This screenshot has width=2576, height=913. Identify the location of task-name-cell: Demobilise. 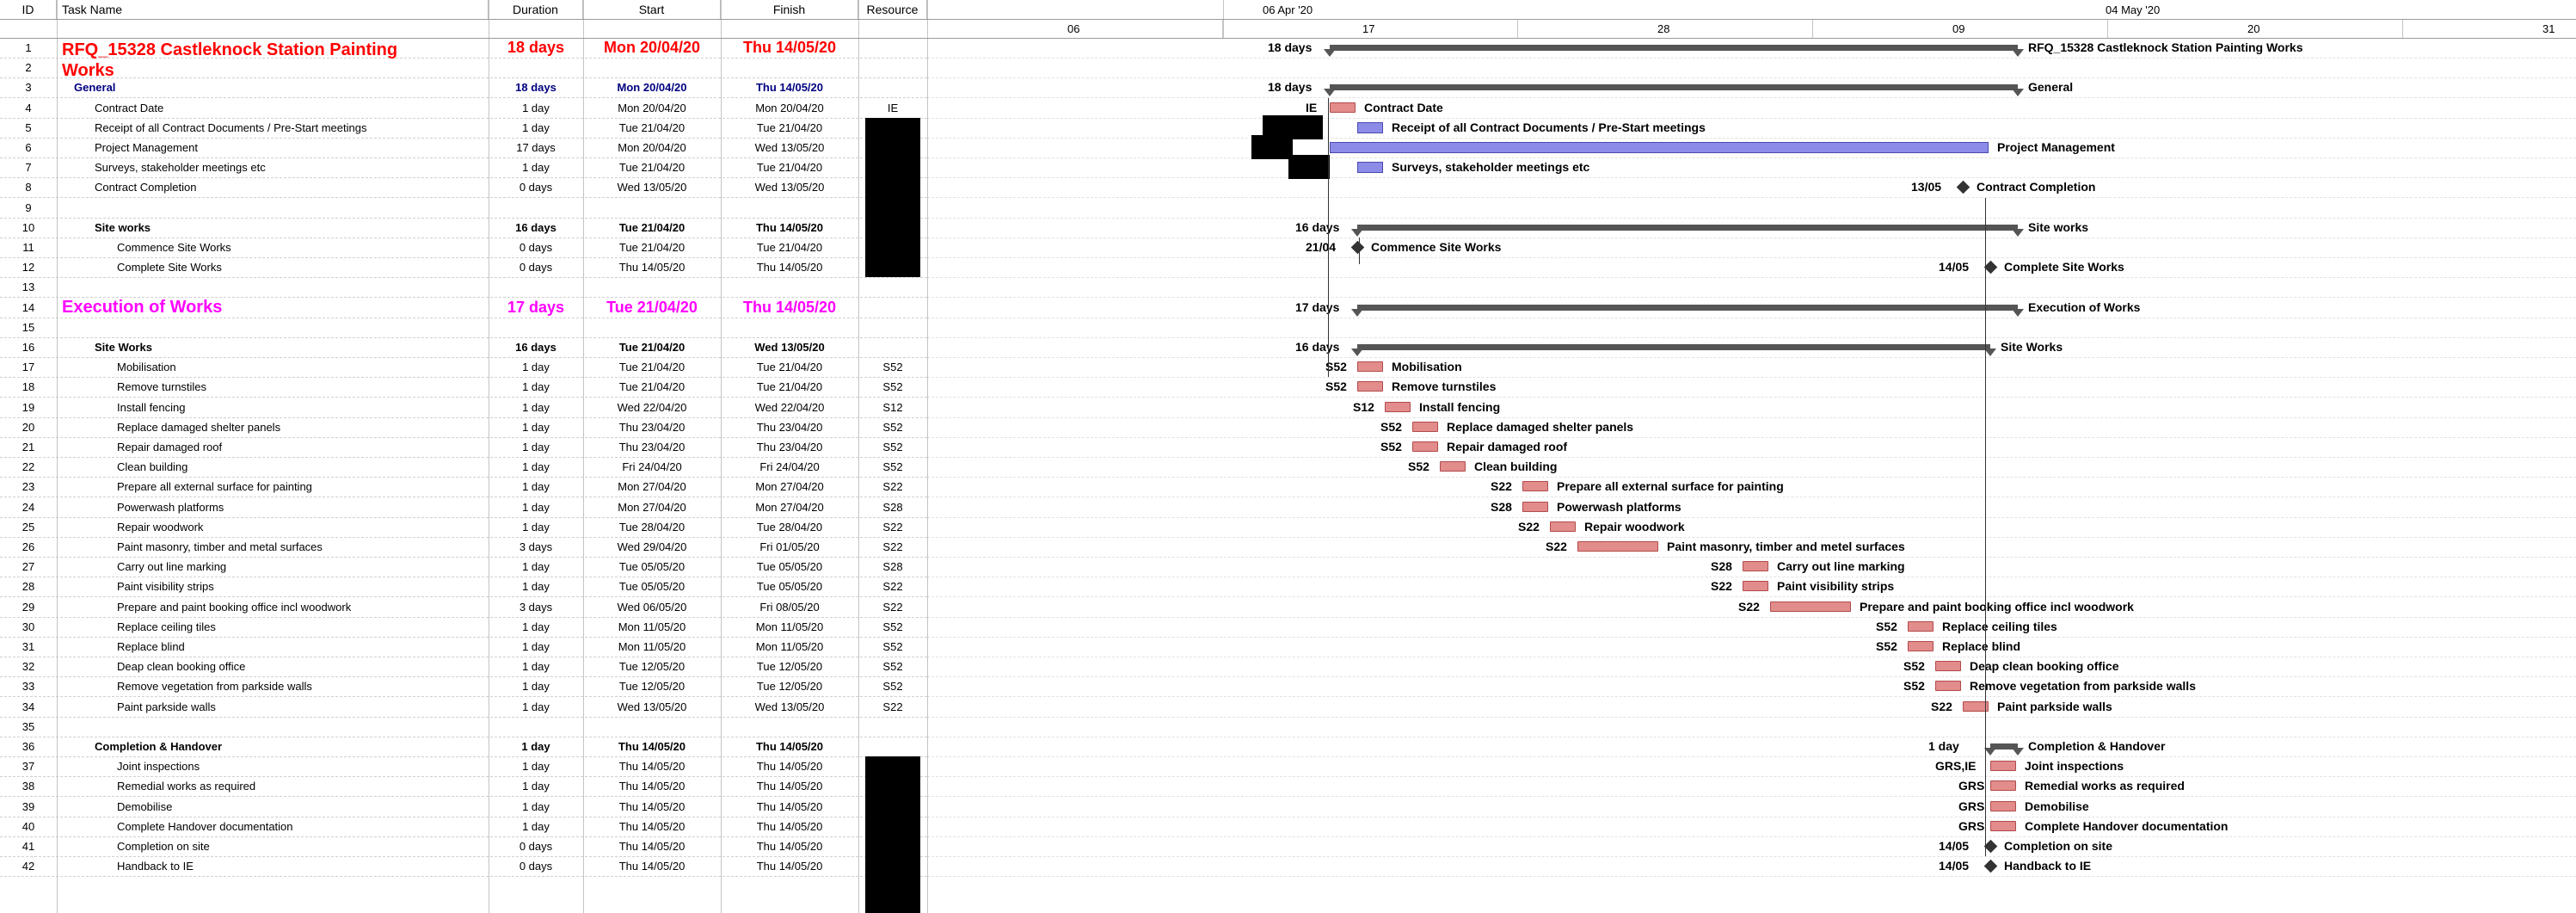
(273, 807).